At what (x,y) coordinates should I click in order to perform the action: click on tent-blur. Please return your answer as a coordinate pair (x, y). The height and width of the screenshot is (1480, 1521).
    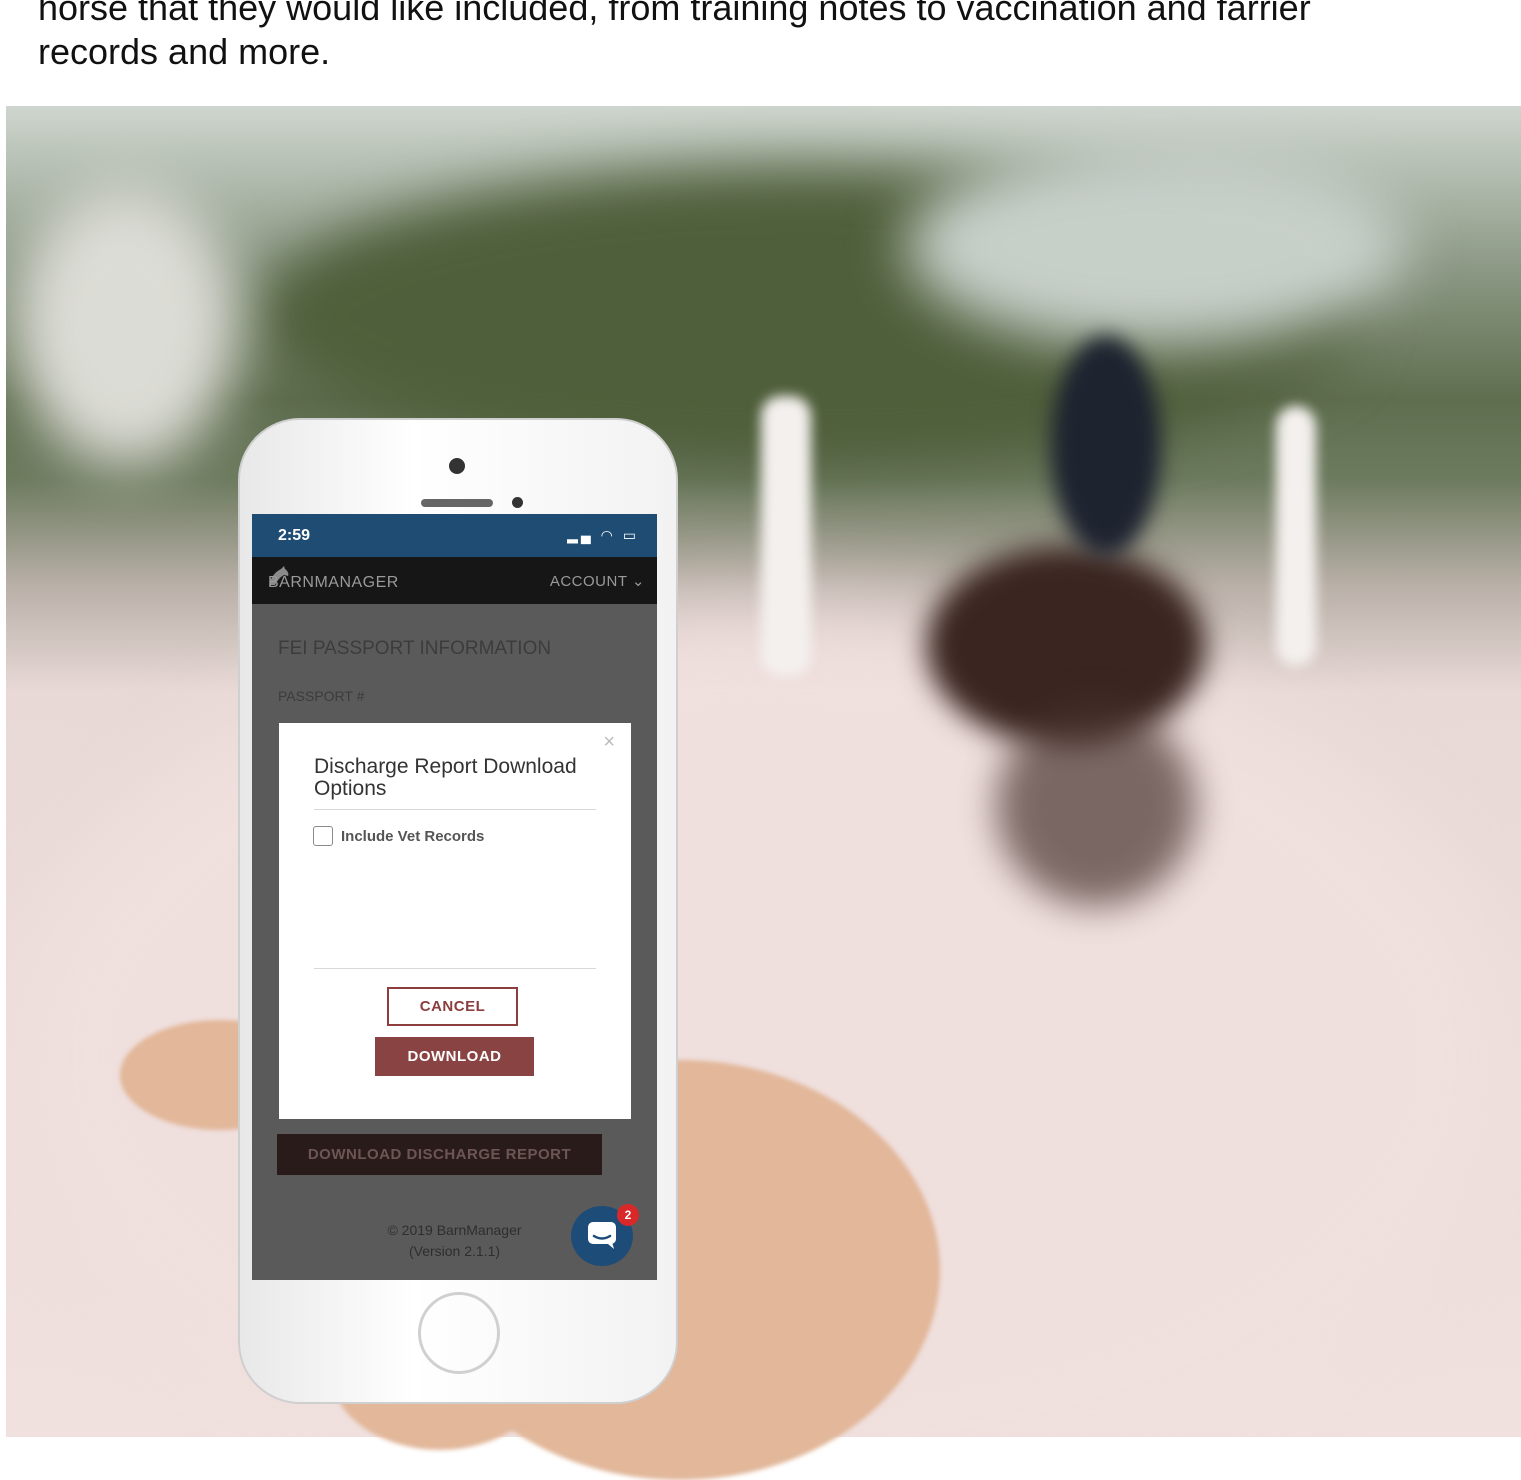
    Looking at the image, I should click on (126, 326).